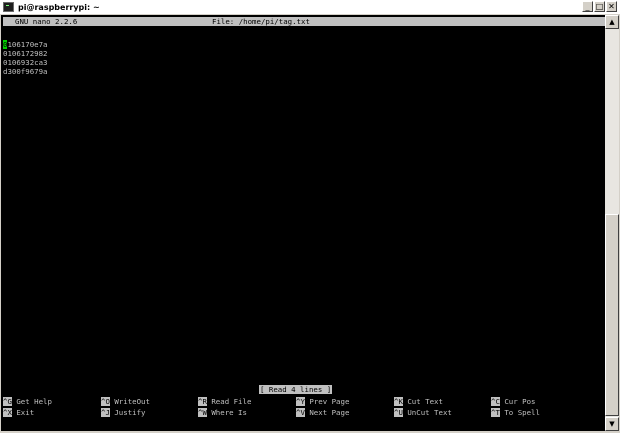 Image resolution: width=620 pixels, height=433 pixels. I want to click on nano-header: GNU nano 2.2.6 File: /home/pi/tag.txt, so click(304, 21).